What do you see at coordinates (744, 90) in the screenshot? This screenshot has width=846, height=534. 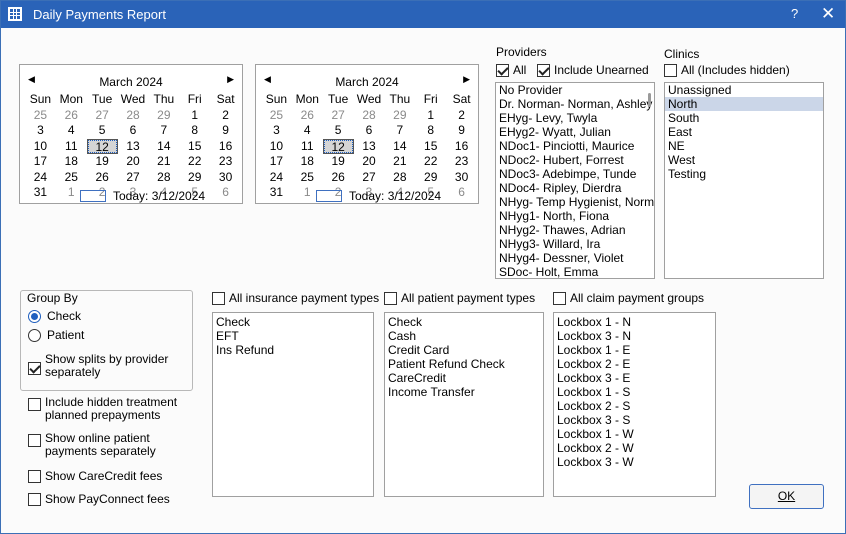 I see `clinic-list-item: Unassigned` at bounding box center [744, 90].